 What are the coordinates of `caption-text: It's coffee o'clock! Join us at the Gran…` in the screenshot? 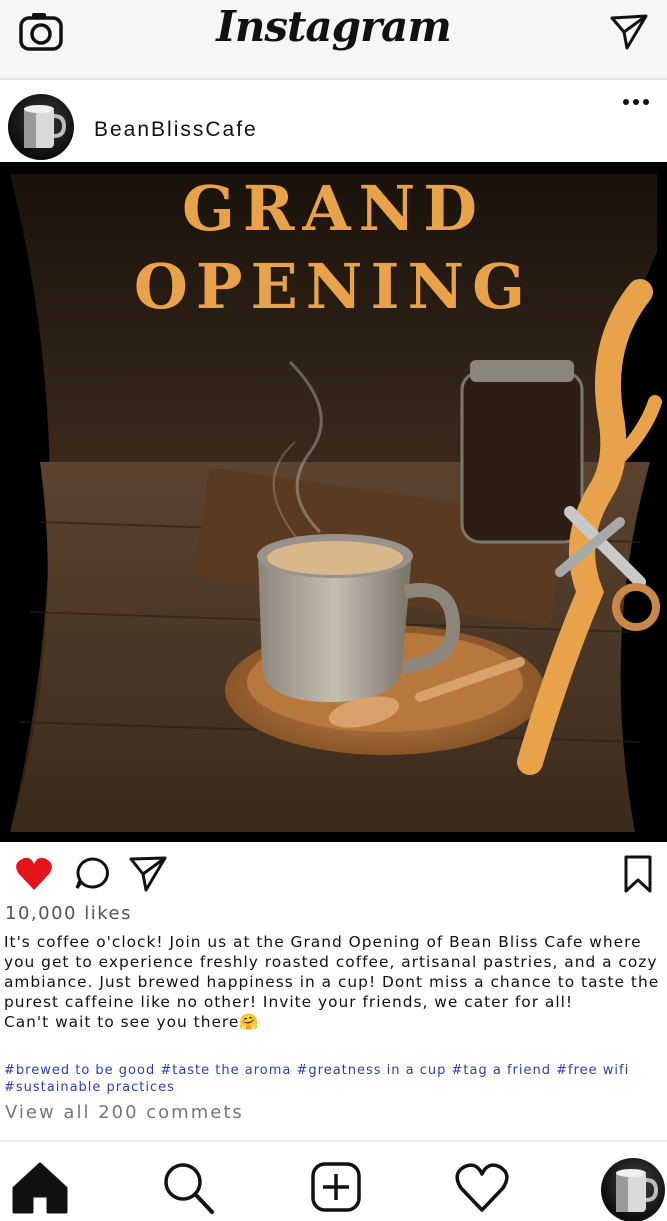 It's located at (332, 972).